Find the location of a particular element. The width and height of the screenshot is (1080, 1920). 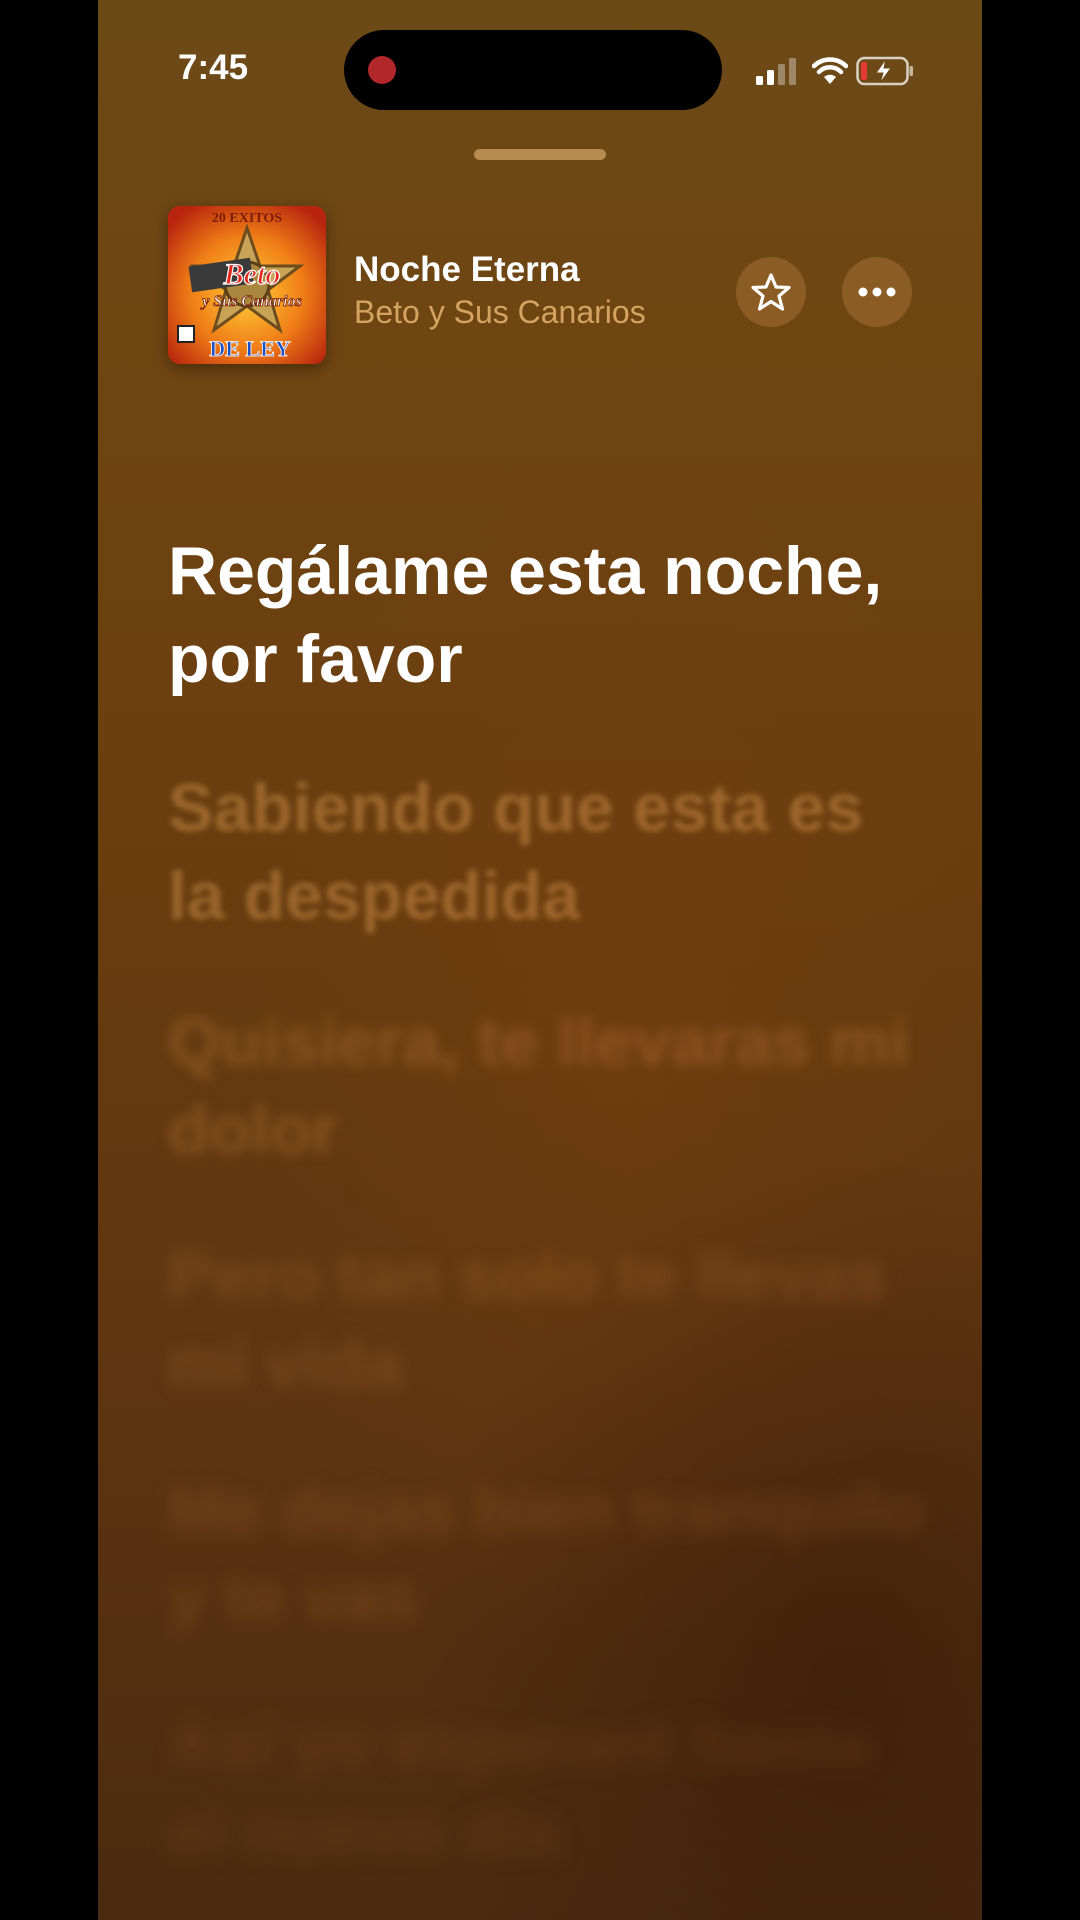

artwork-top-text: 20 EXITOS is located at coordinates (247, 218).